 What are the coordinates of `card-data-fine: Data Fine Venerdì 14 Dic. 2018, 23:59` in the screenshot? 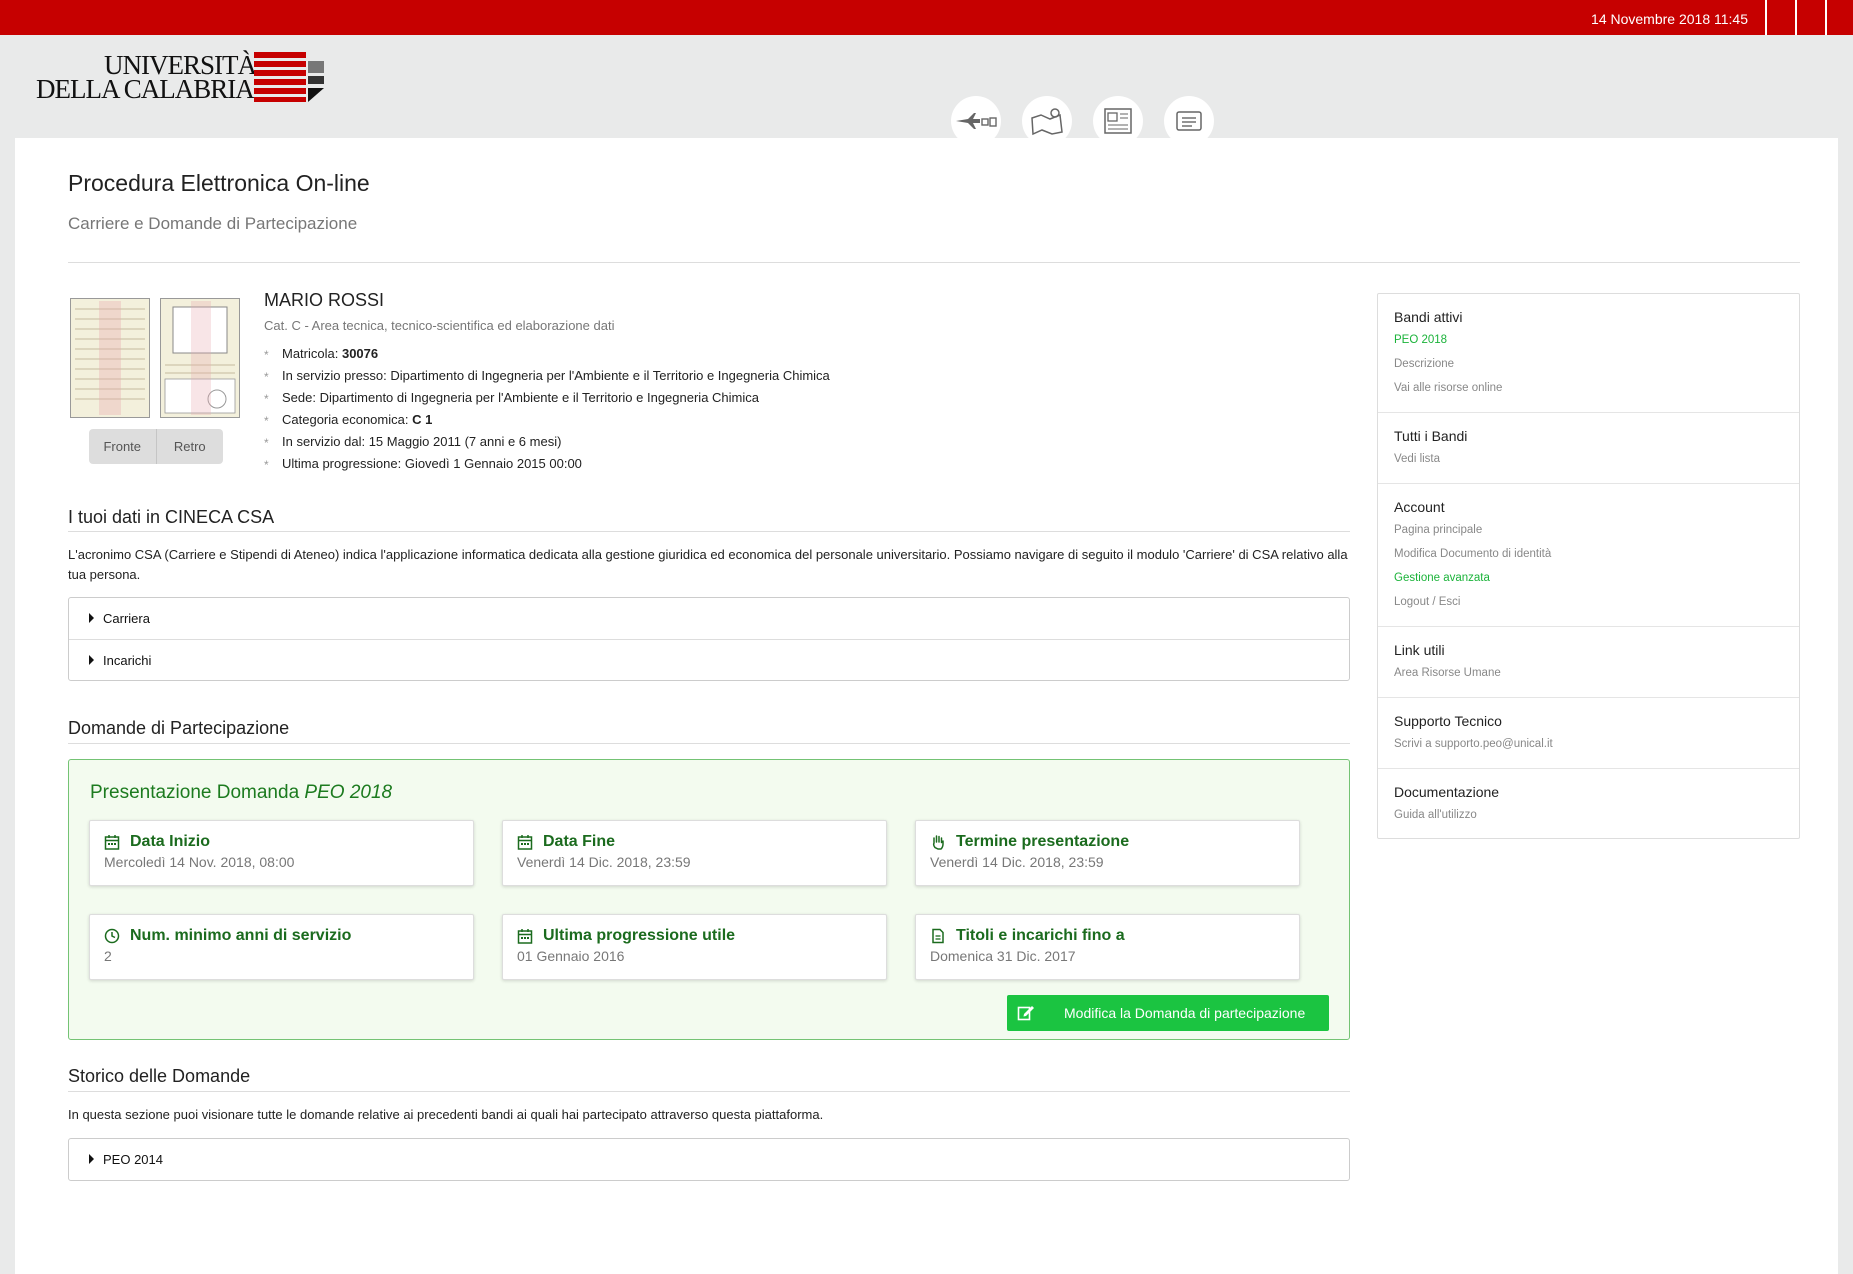 It's located at (694, 853).